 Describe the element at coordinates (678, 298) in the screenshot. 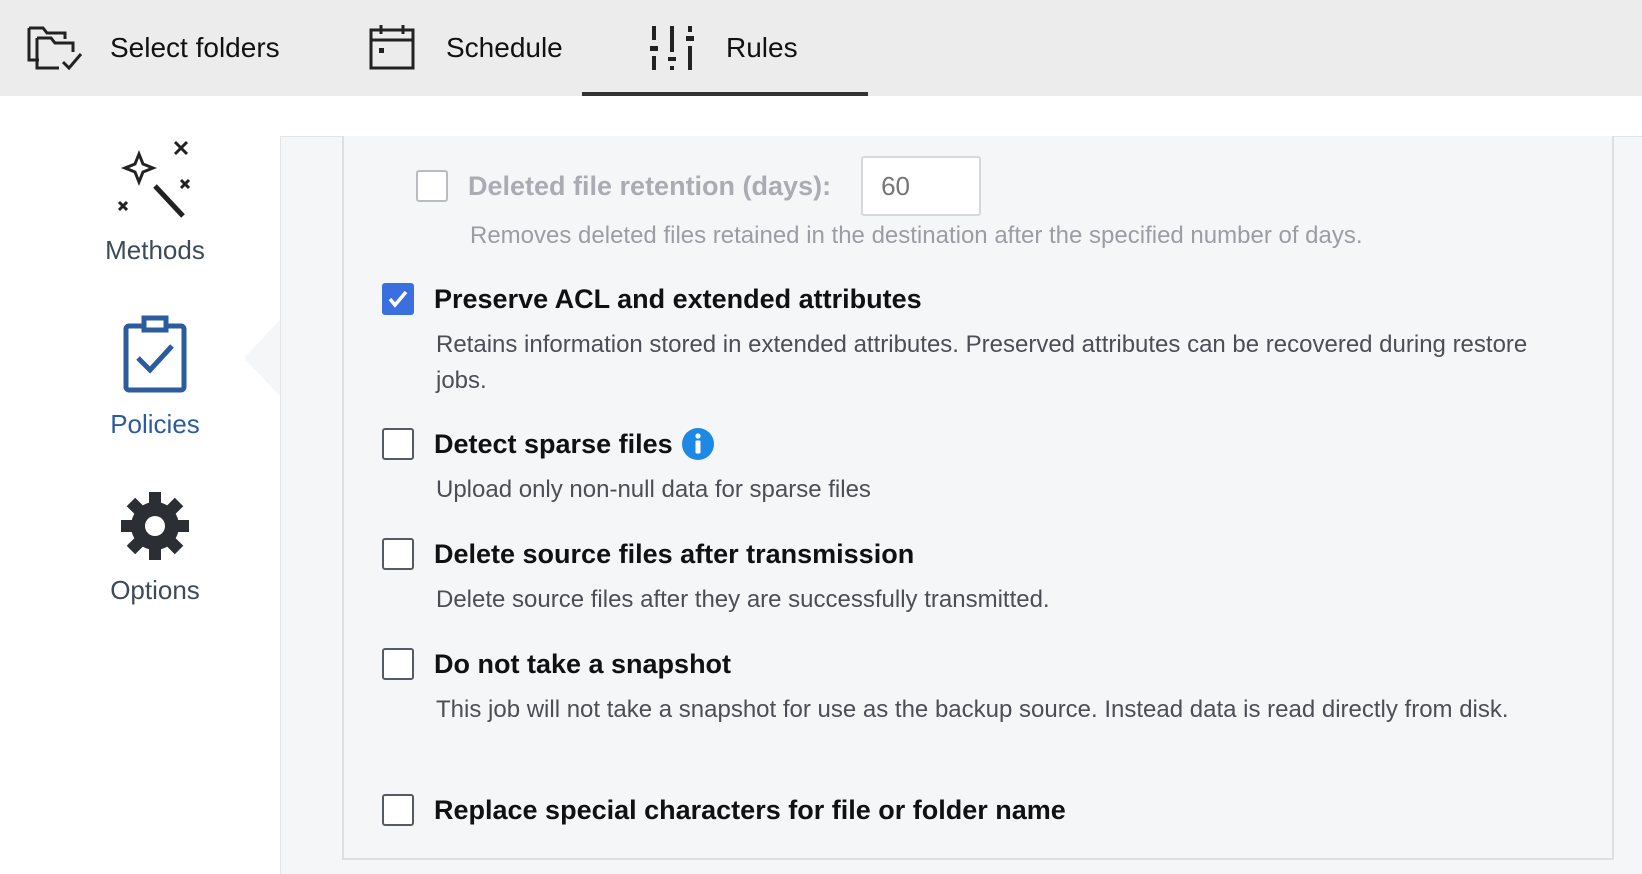

I see `option-title: Preserve ACL and extended attributes` at that location.